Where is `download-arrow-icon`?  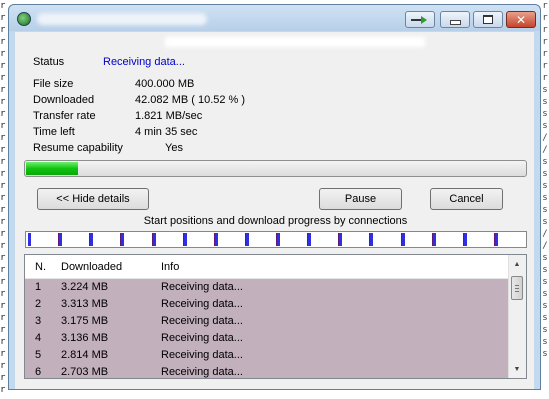
download-arrow-icon is located at coordinates (419, 19).